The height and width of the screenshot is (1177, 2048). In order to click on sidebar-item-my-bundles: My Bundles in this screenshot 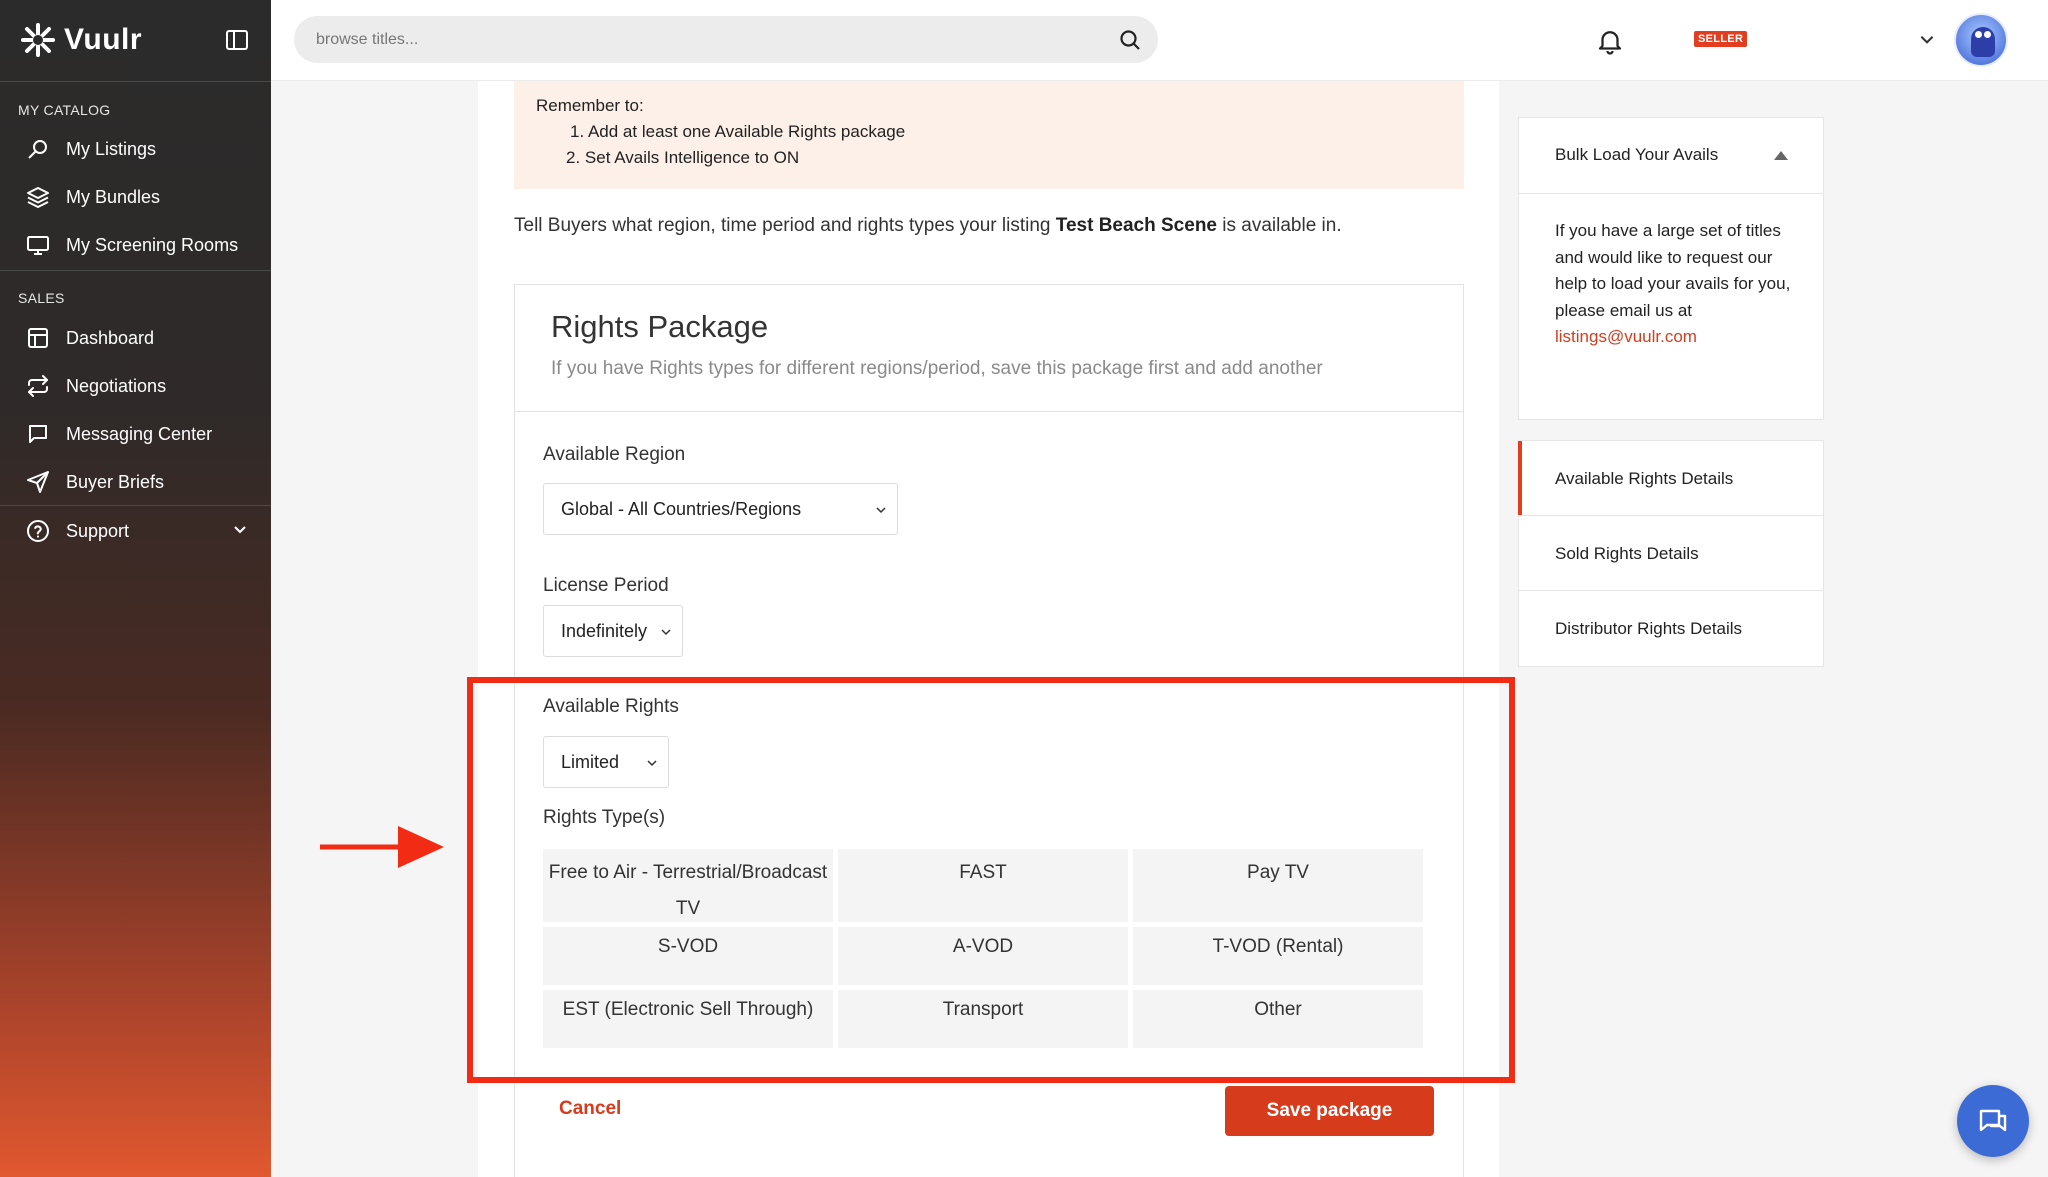, I will do `click(93, 197)`.